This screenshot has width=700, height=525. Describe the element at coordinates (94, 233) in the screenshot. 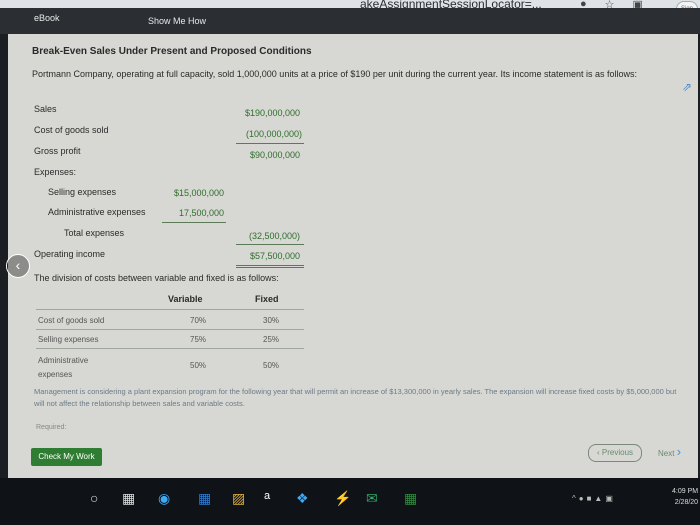

I see `total-expenses-label: Total expenses` at that location.